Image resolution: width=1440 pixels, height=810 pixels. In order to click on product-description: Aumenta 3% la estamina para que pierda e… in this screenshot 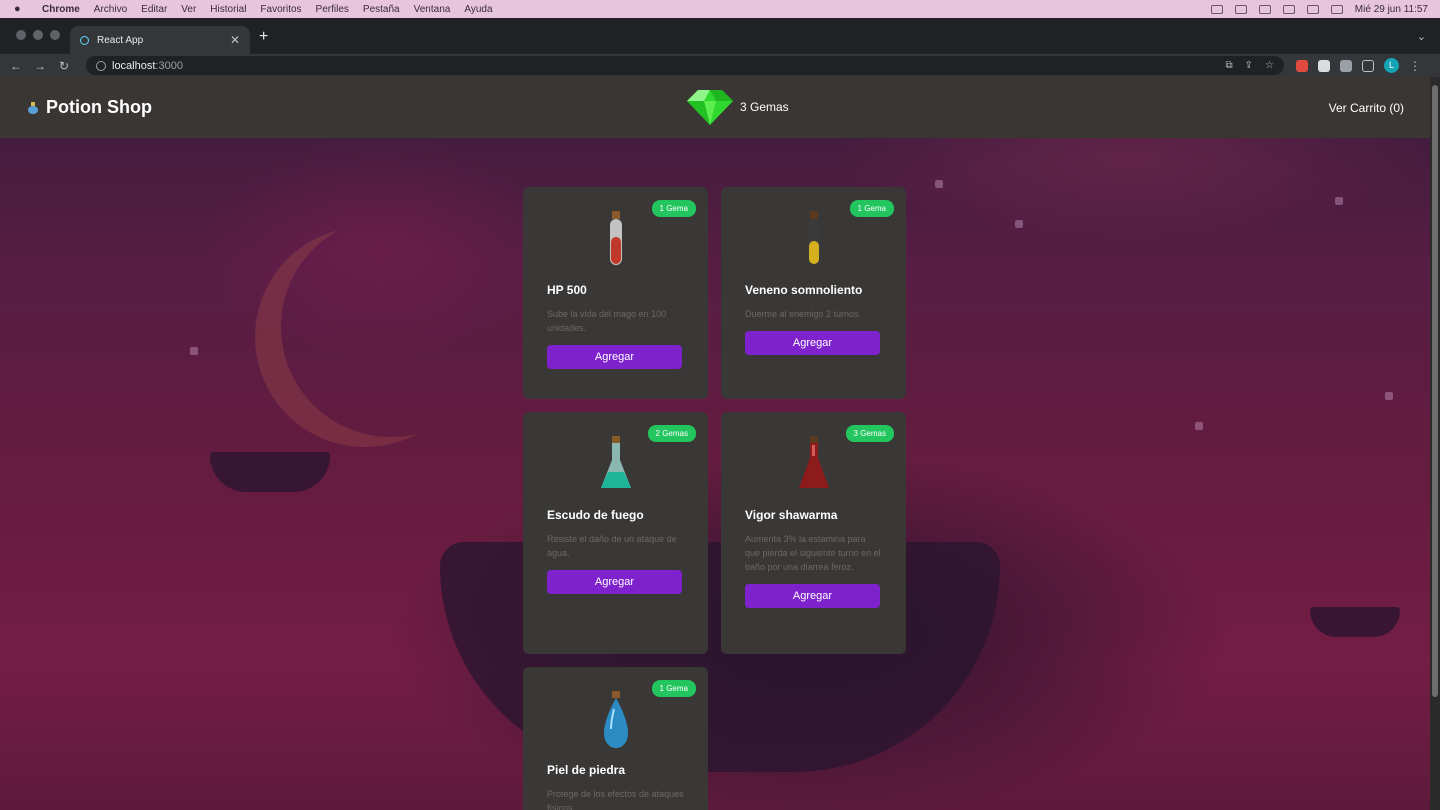, I will do `click(813, 553)`.